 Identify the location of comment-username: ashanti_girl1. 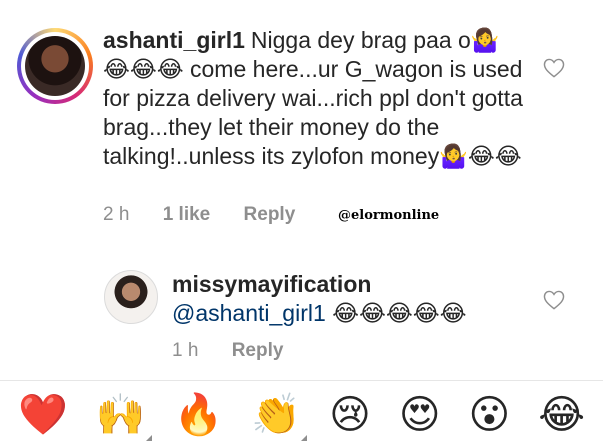
(174, 40).